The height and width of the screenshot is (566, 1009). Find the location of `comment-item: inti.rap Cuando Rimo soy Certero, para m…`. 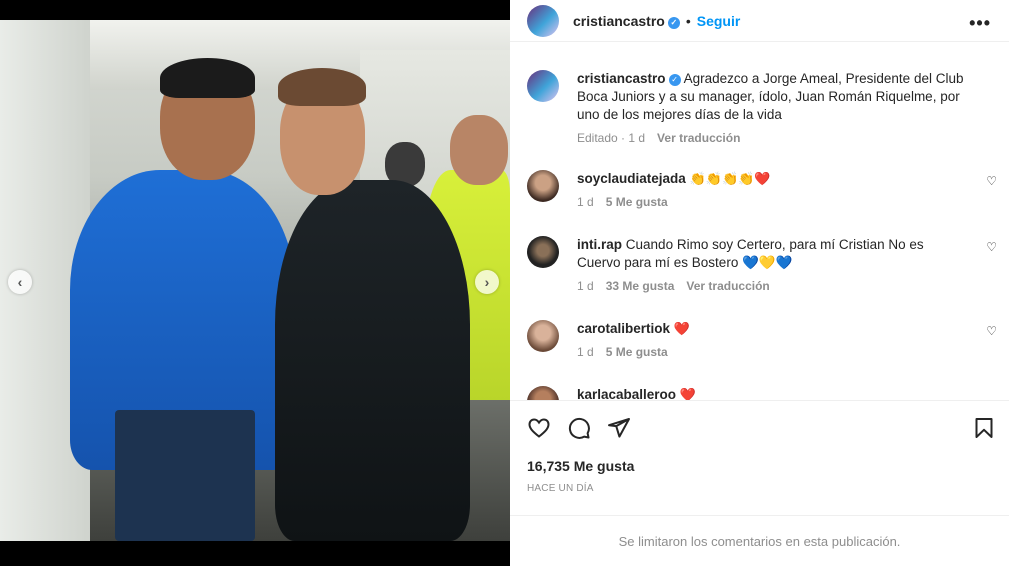

comment-item: inti.rap Cuando Rimo soy Certero, para m… is located at coordinates (762, 264).